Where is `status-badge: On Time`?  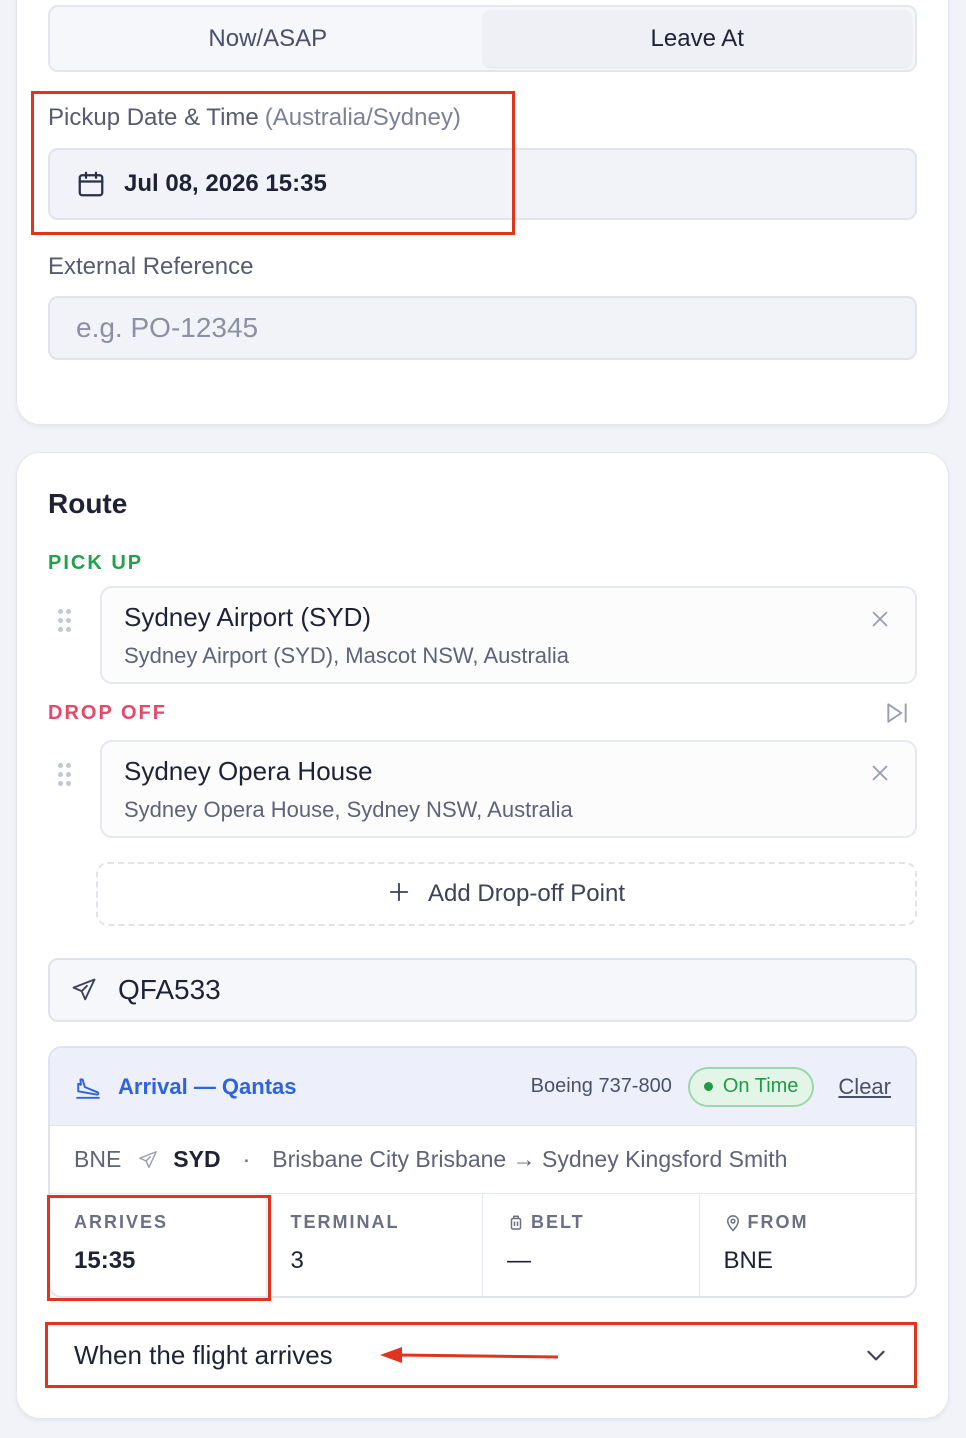
status-badge: On Time is located at coordinates (751, 1086).